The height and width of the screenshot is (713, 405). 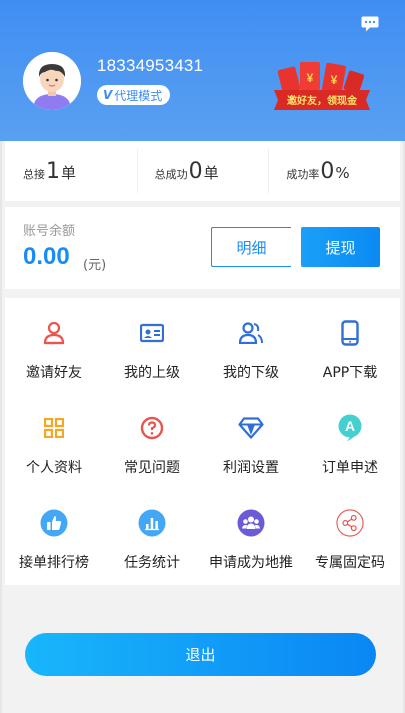 I want to click on svg-text: A, so click(x=350, y=426).